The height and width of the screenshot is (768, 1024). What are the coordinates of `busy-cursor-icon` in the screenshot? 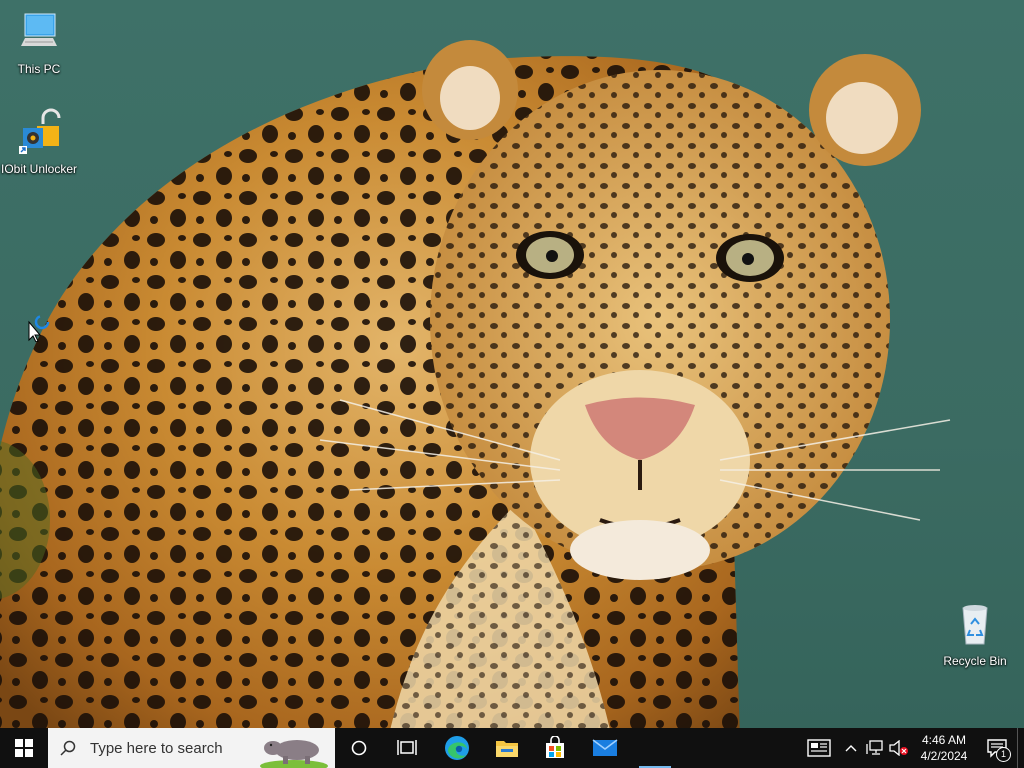 It's located at (39, 328).